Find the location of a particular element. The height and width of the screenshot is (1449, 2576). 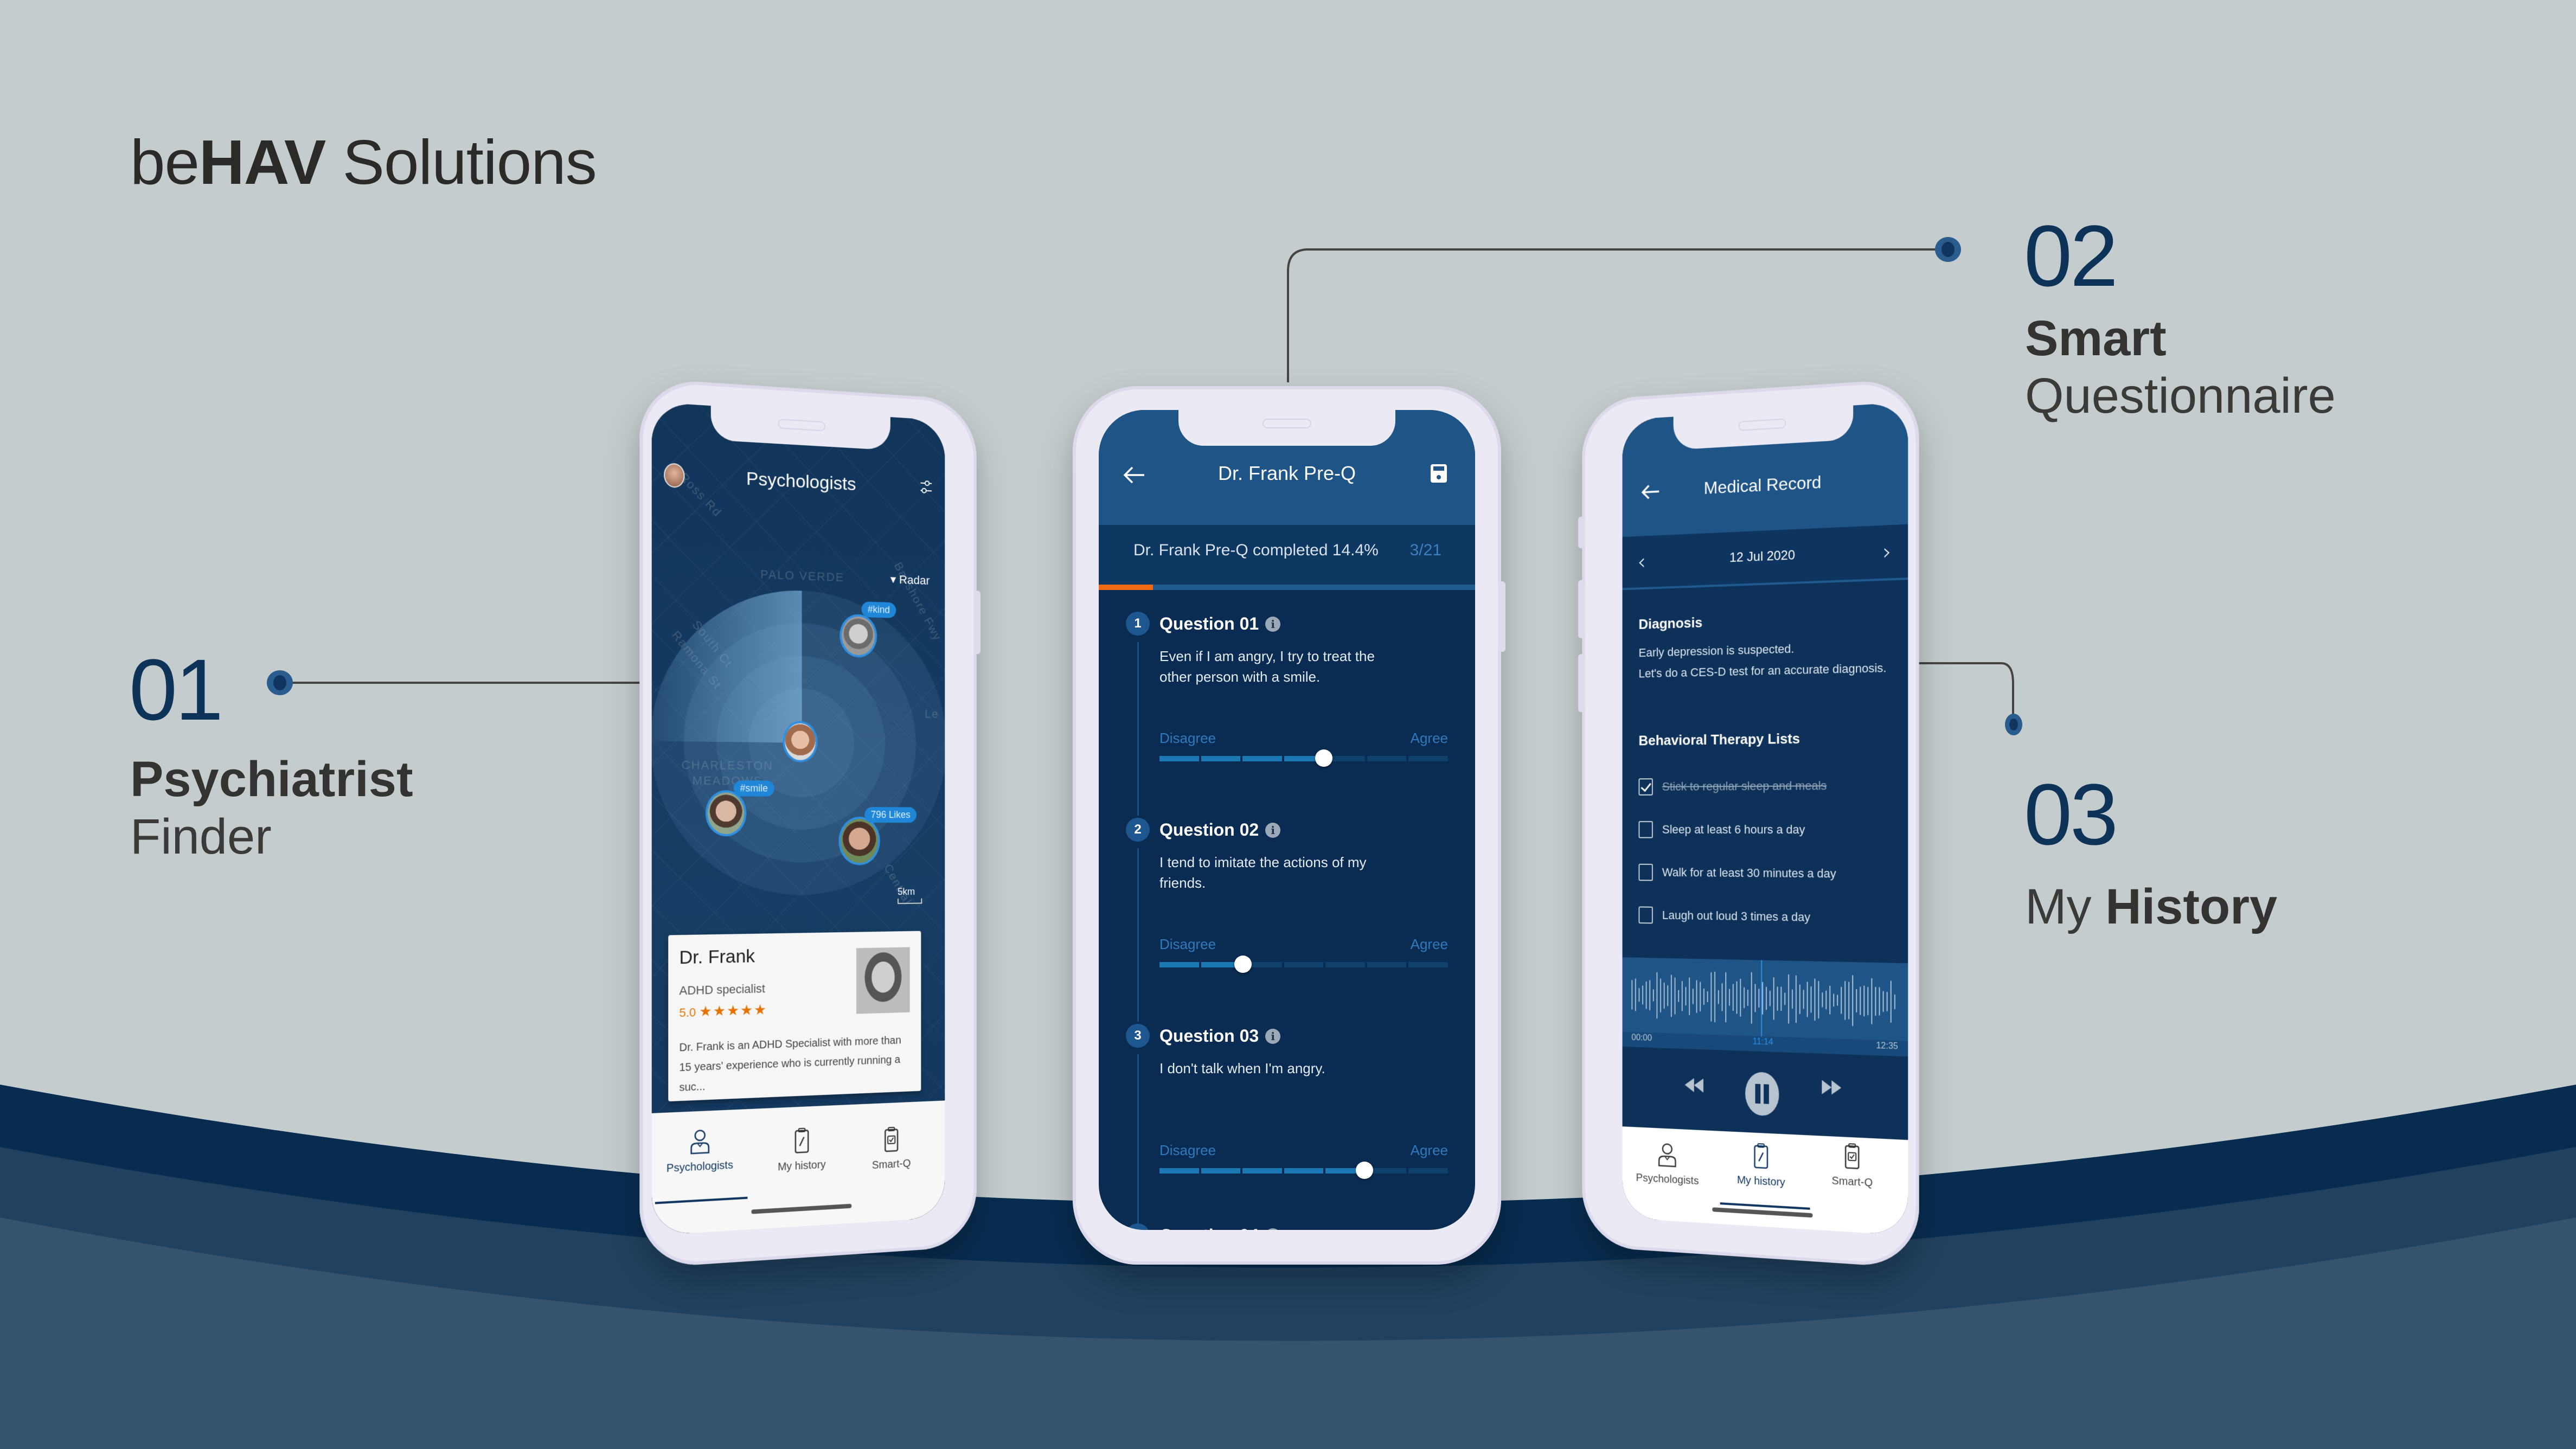

filter-sliders-icon is located at coordinates (926, 487).